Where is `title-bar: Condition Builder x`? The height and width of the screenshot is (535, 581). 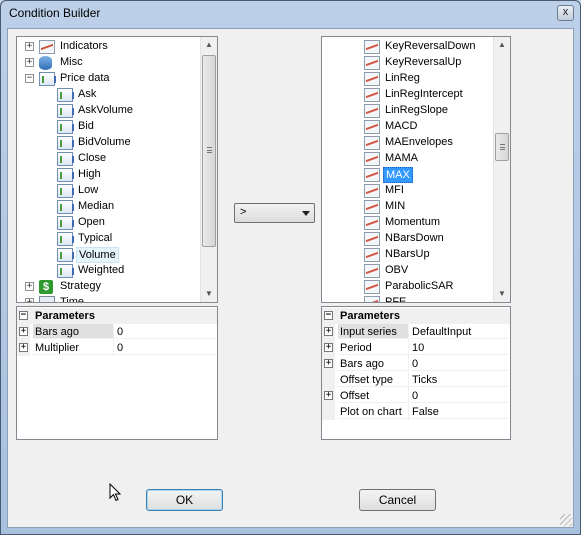 title-bar: Condition Builder x is located at coordinates (290, 14).